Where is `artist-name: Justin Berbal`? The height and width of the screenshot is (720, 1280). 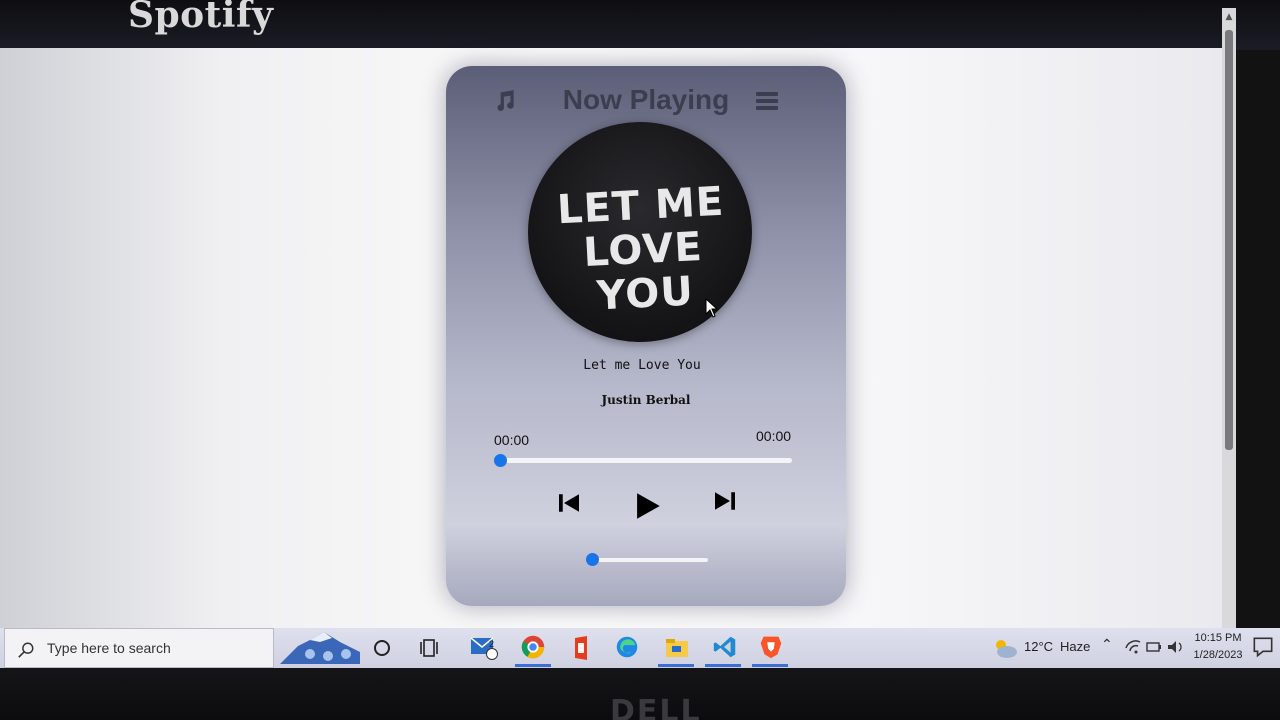
artist-name: Justin Berbal is located at coordinates (646, 400).